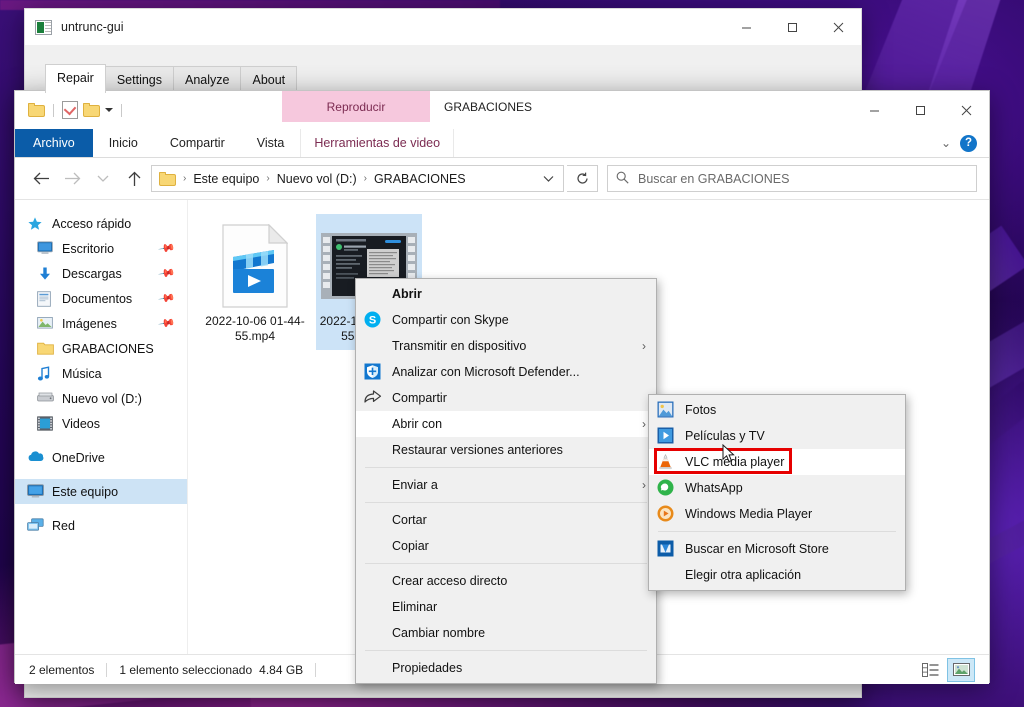 The image size is (1024, 707). Describe the element at coordinates (101, 348) in the screenshot. I see `sidebar-item-grabaciones: GRABACIONES` at that location.